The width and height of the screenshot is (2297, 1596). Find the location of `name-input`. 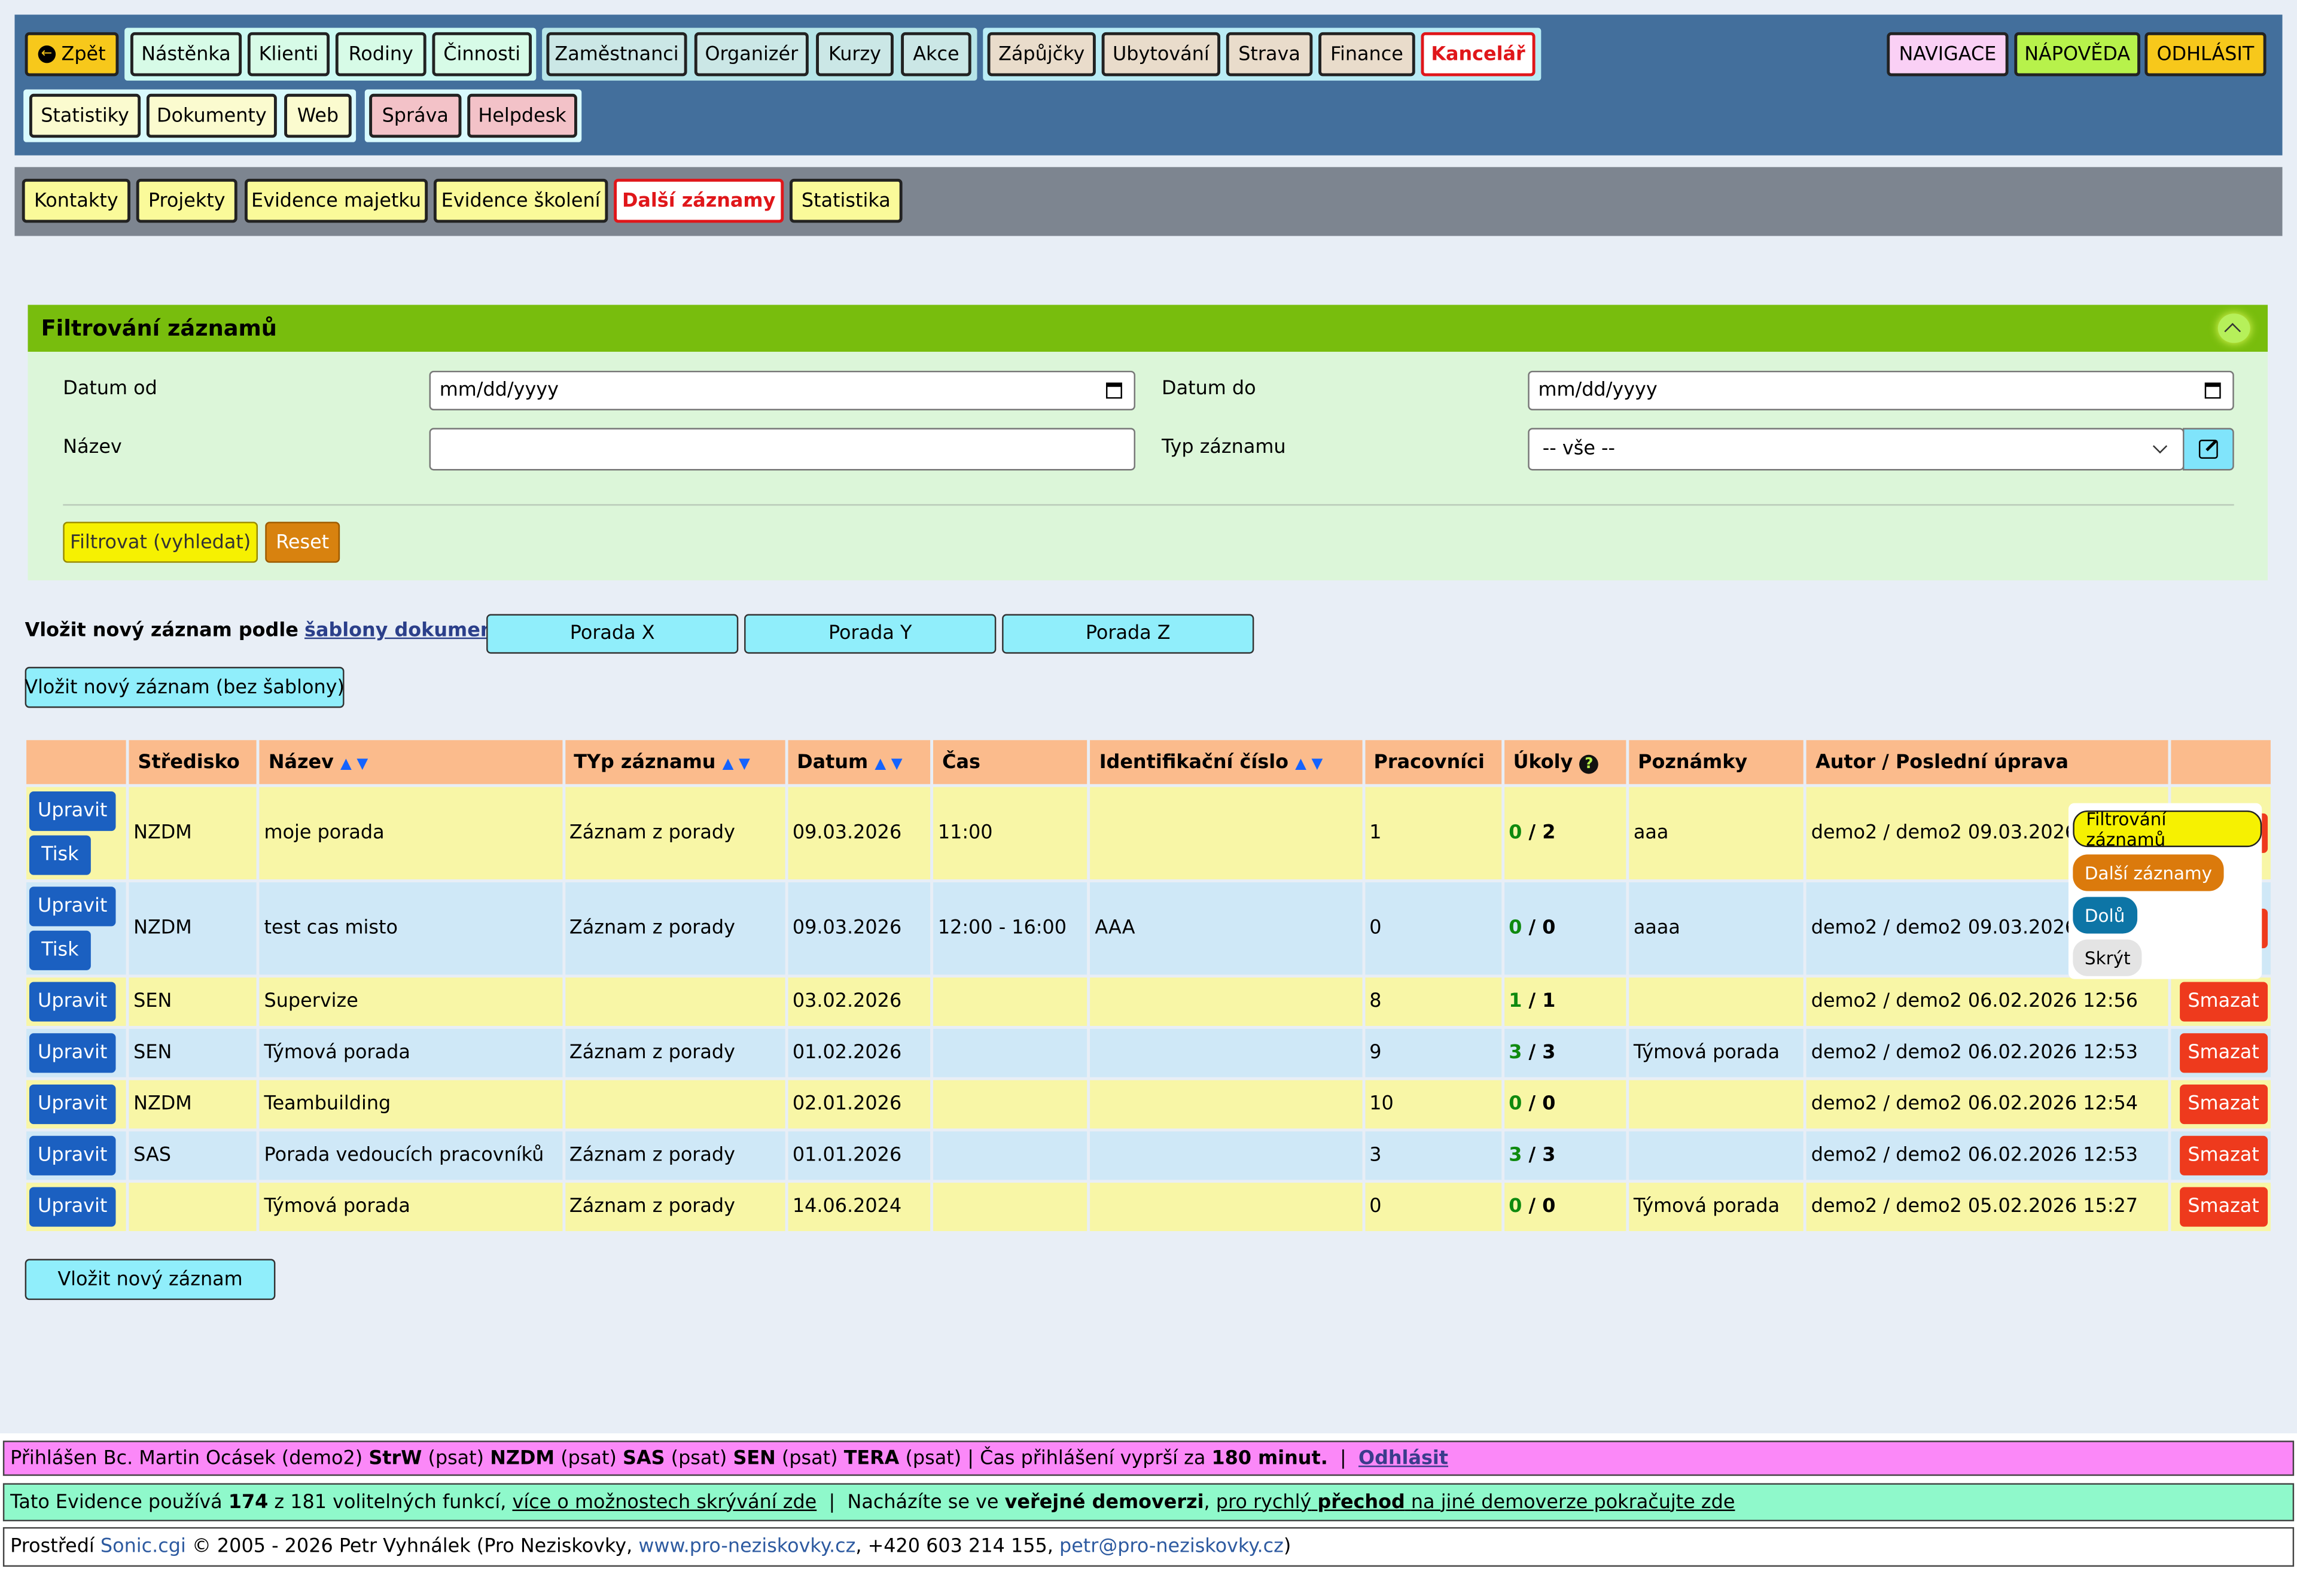

name-input is located at coordinates (782, 450).